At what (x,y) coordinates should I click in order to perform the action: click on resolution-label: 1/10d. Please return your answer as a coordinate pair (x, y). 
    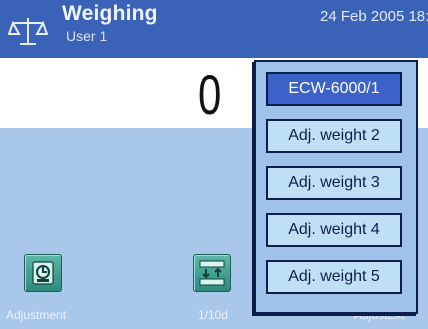
    Looking at the image, I should click on (213, 315).